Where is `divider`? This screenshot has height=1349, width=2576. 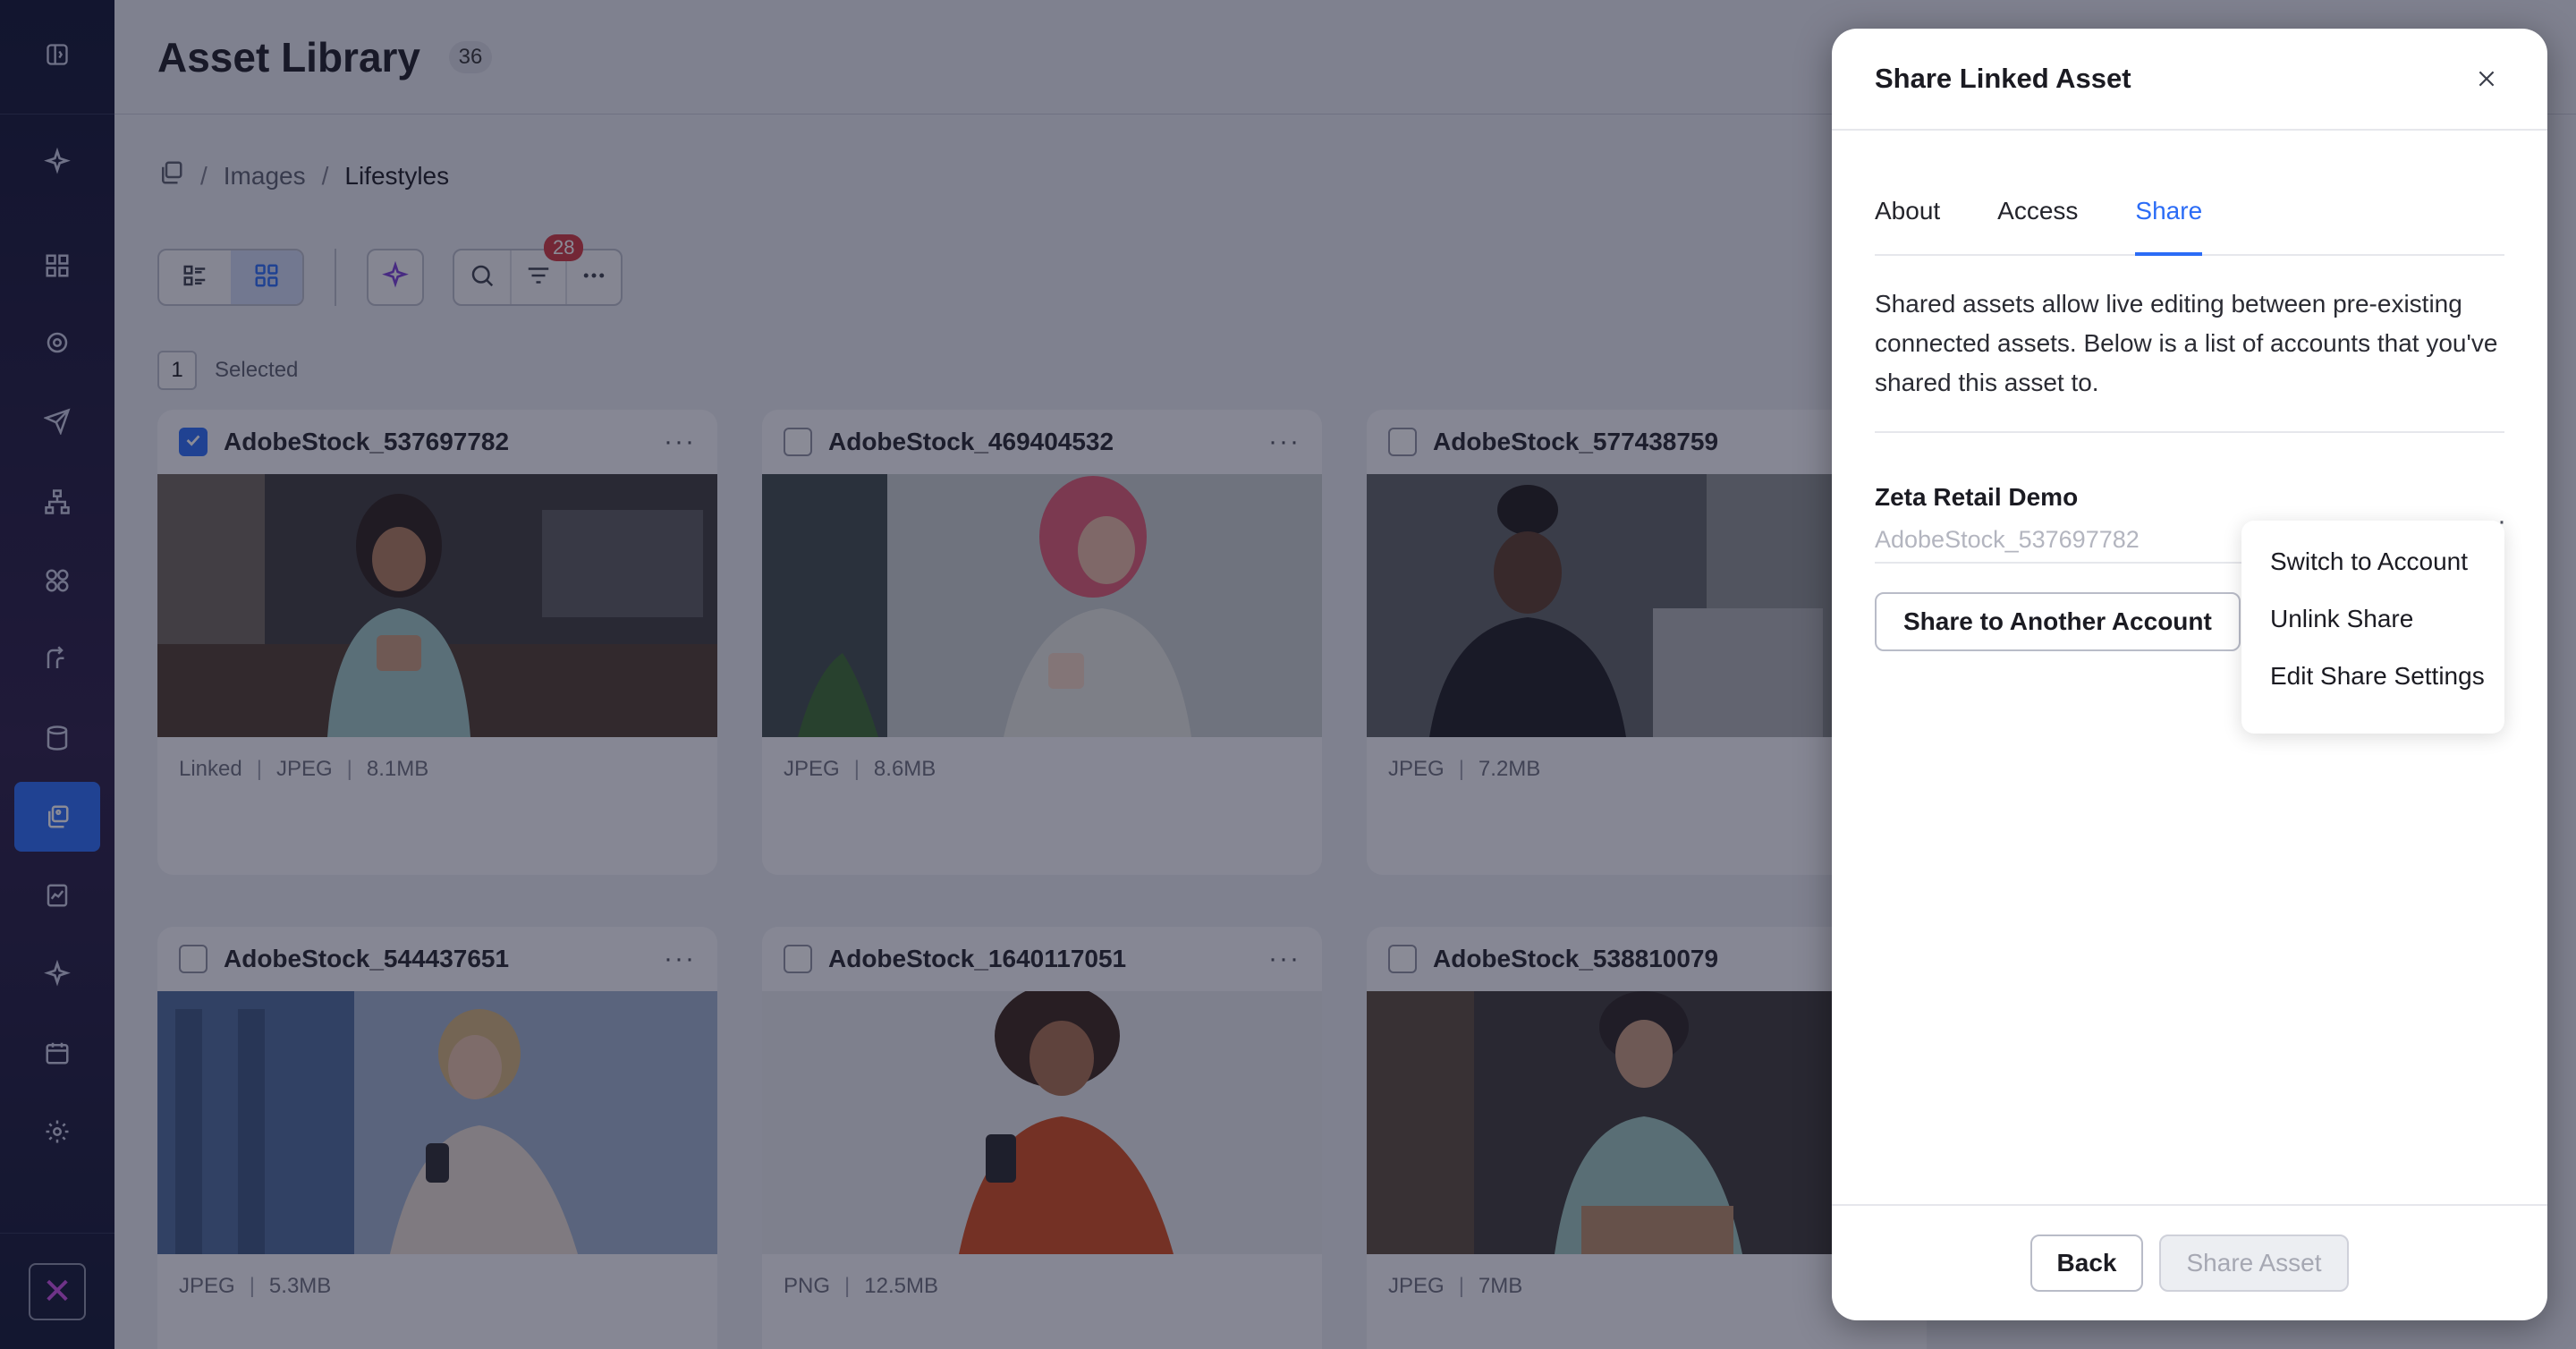
divider is located at coordinates (2189, 432).